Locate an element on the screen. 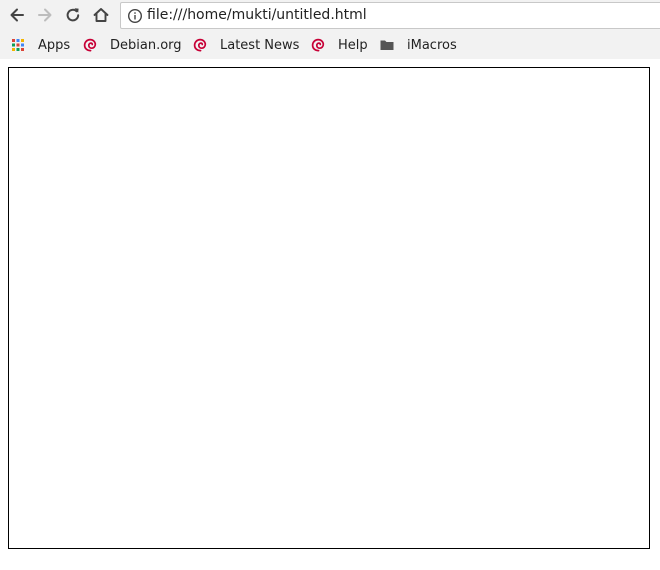  bookmark-debian-org: Debian.org is located at coordinates (132, 45).